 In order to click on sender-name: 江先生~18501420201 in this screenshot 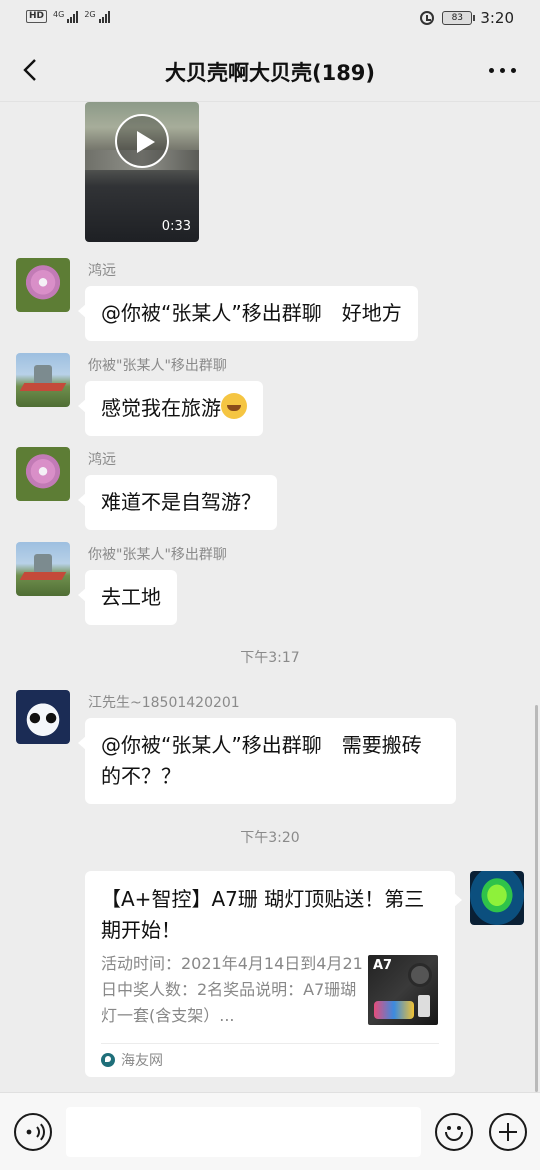, I will do `click(164, 703)`.